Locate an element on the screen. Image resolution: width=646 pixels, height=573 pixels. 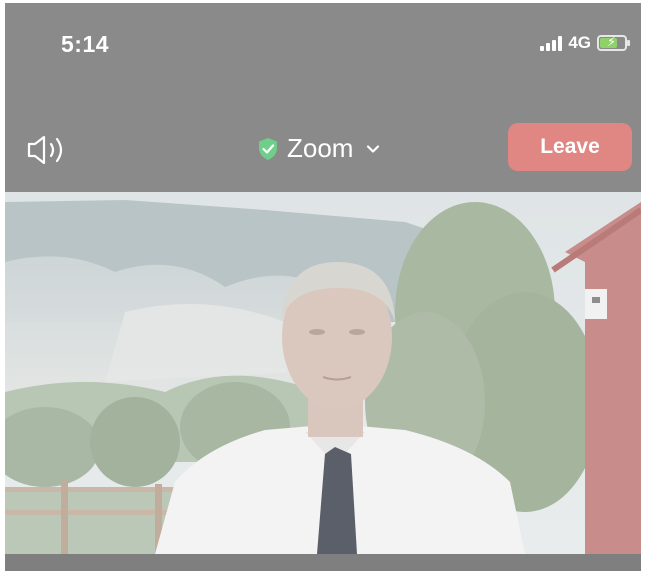
network-type: 4G is located at coordinates (579, 42).